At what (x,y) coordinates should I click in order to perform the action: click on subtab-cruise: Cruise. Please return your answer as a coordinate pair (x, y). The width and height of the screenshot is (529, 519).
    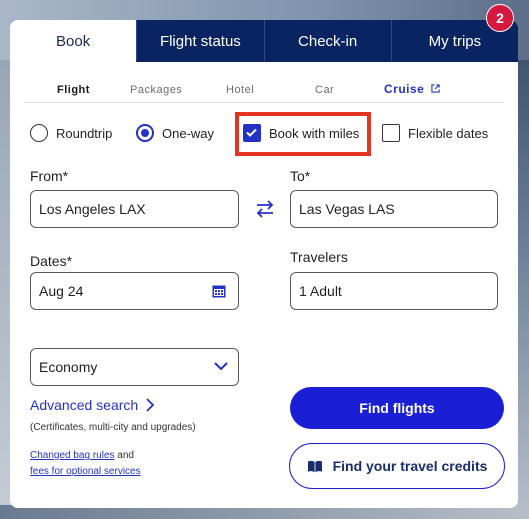
    Looking at the image, I should click on (412, 89).